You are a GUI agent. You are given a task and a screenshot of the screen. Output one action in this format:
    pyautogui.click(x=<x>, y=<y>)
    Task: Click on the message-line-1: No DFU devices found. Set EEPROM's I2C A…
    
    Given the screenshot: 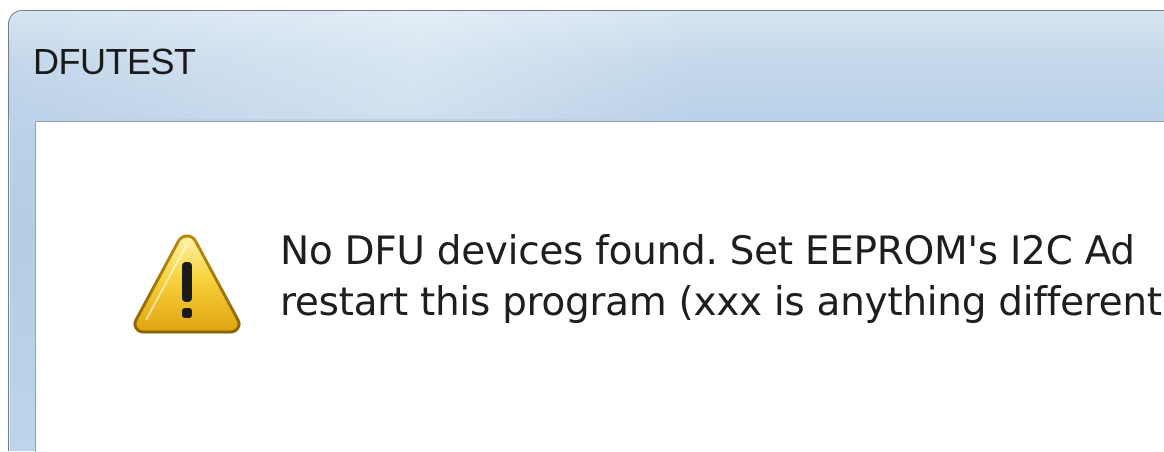 What is the action you would take?
    pyautogui.click(x=707, y=251)
    